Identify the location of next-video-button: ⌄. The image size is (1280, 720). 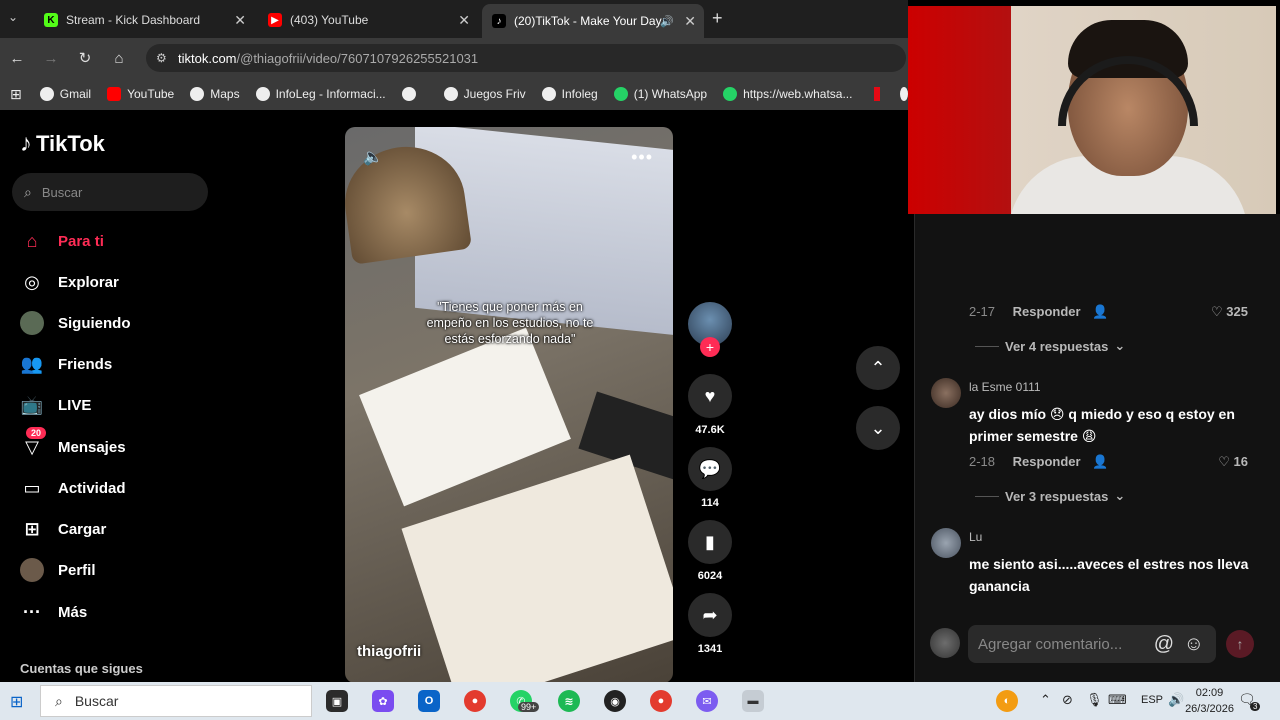
(878, 428).